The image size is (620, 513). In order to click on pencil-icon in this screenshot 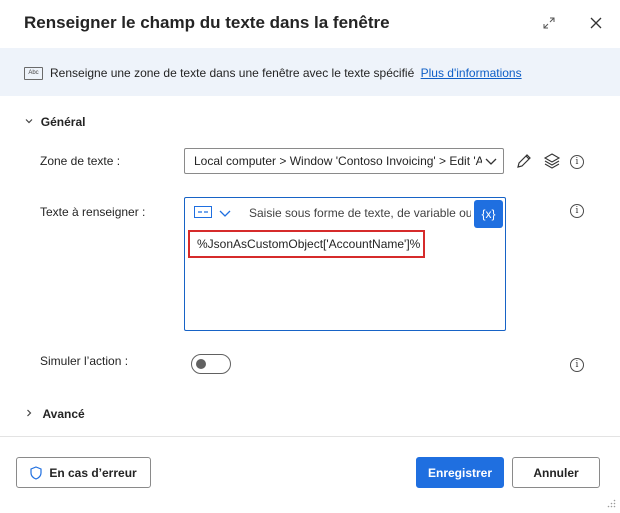, I will do `click(524, 163)`.